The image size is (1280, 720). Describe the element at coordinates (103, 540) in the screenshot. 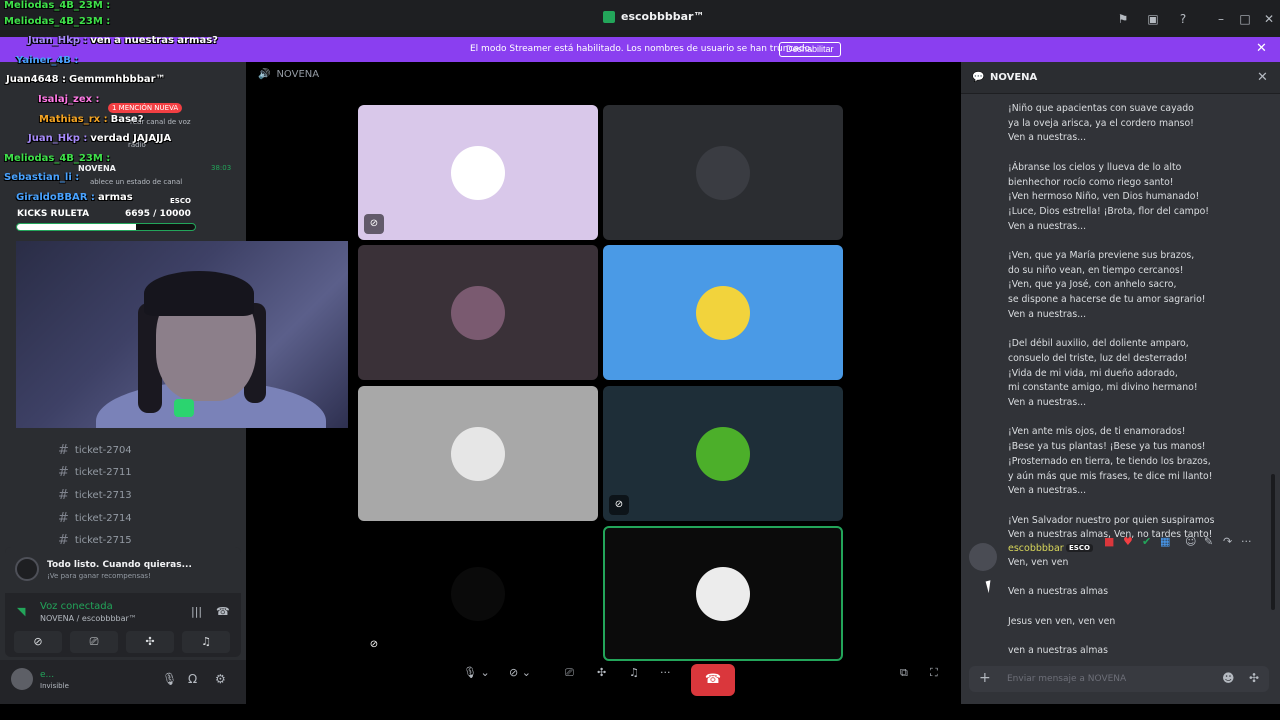

I see `channel-label: ticket-2715` at that location.